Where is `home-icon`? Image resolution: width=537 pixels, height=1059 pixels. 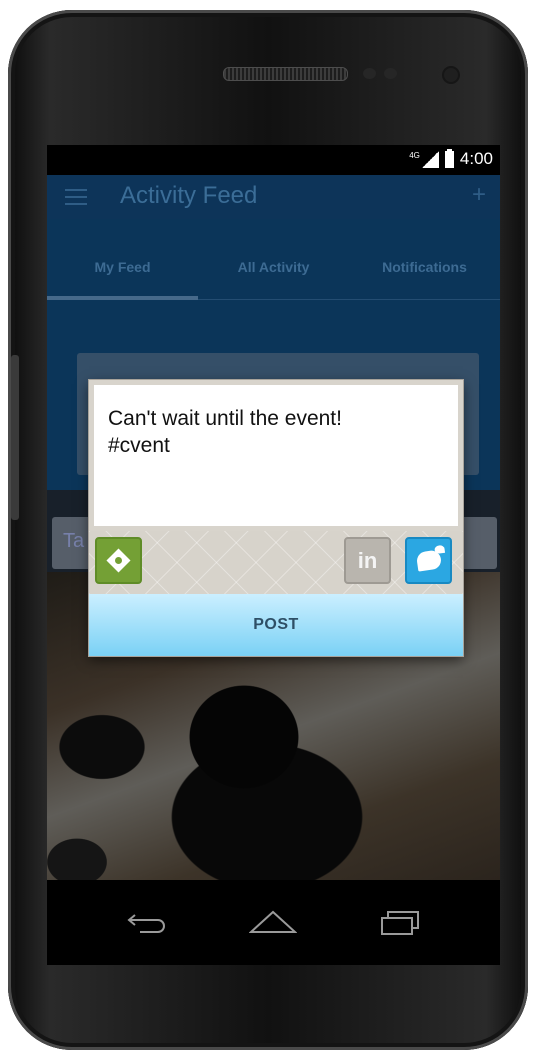 home-icon is located at coordinates (273, 922).